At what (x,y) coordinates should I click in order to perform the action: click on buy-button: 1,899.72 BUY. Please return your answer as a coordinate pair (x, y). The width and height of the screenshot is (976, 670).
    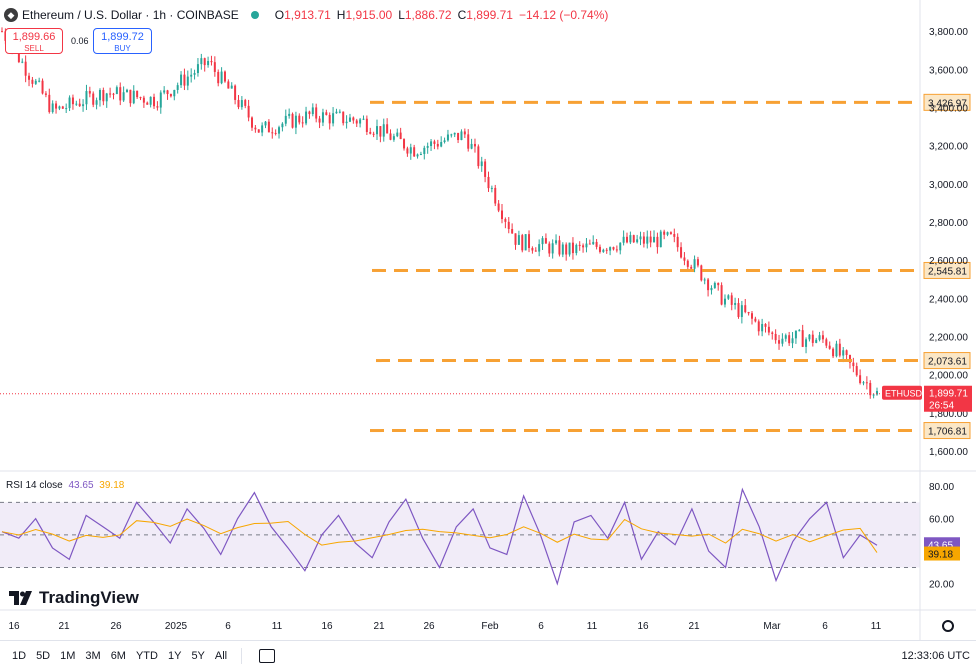
    Looking at the image, I should click on (122, 41).